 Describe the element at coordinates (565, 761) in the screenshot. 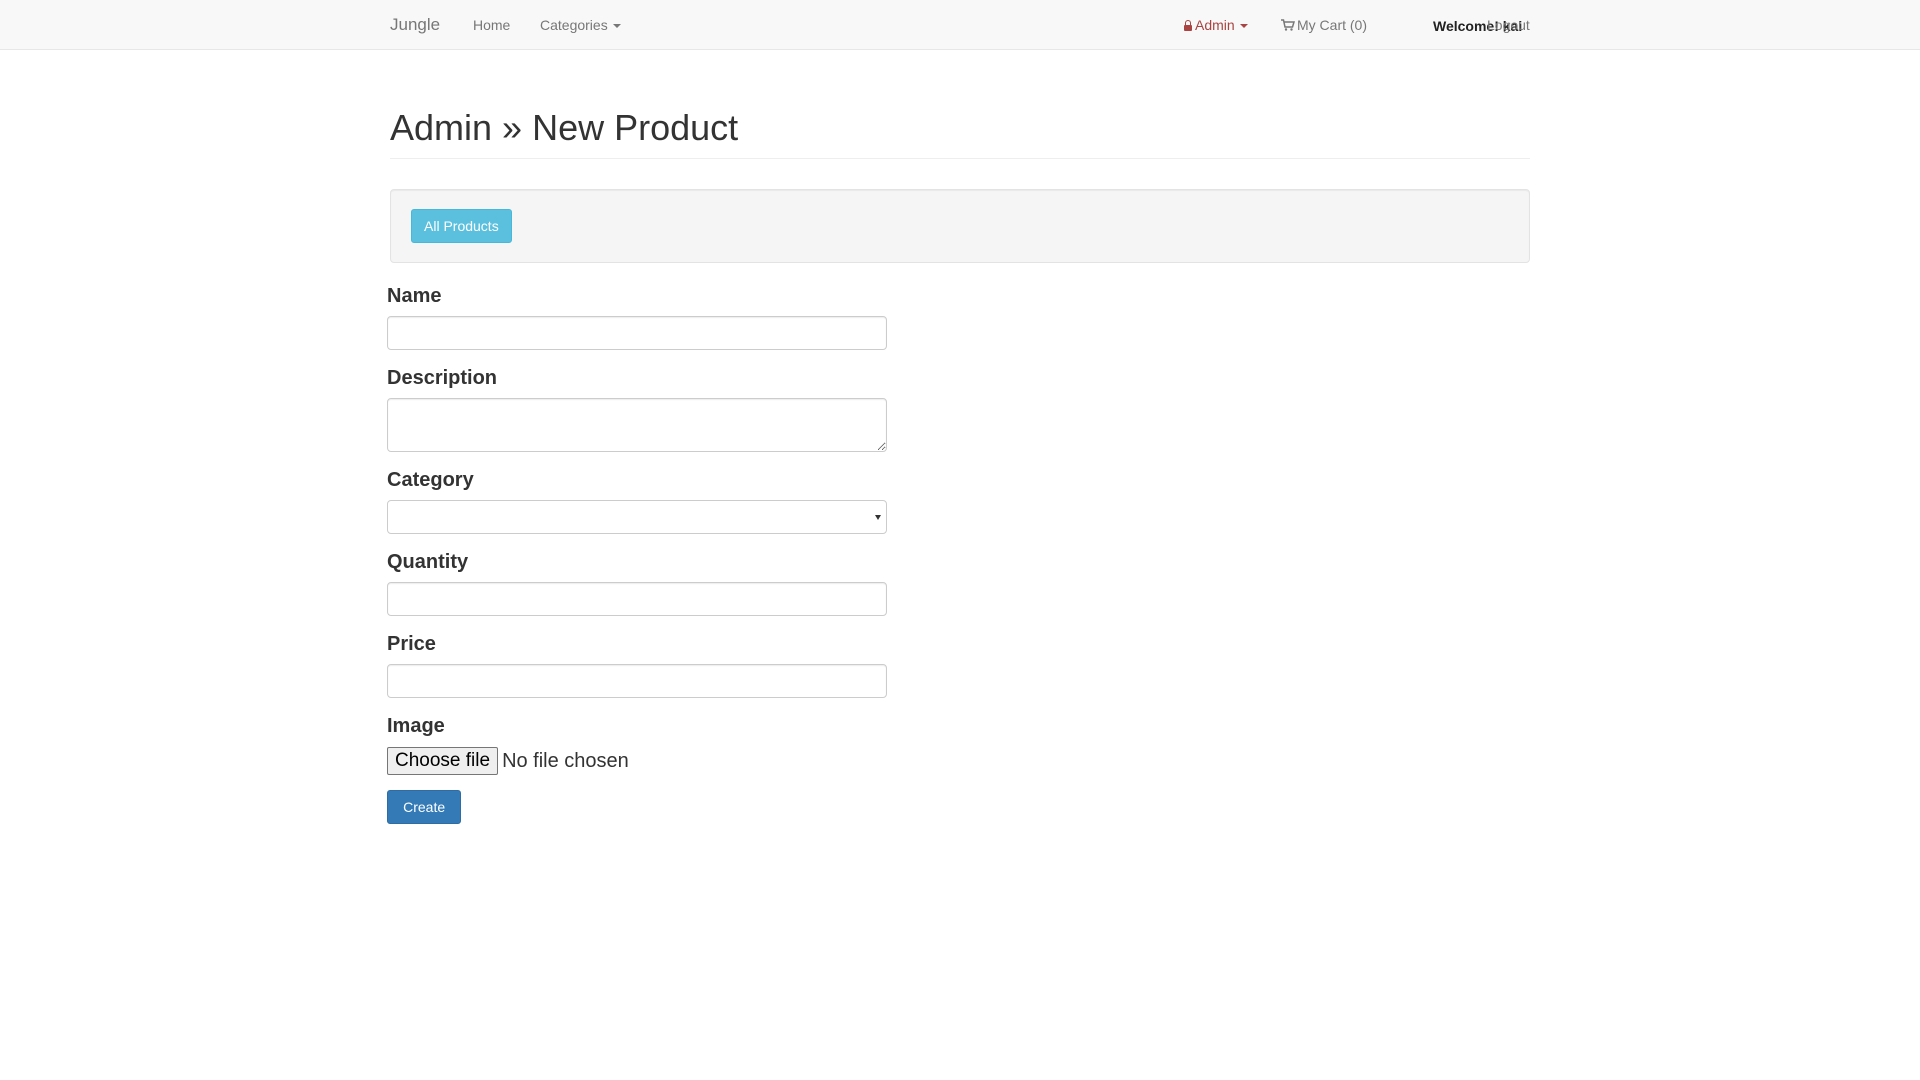

I see `file-status-text: No file chosen` at that location.